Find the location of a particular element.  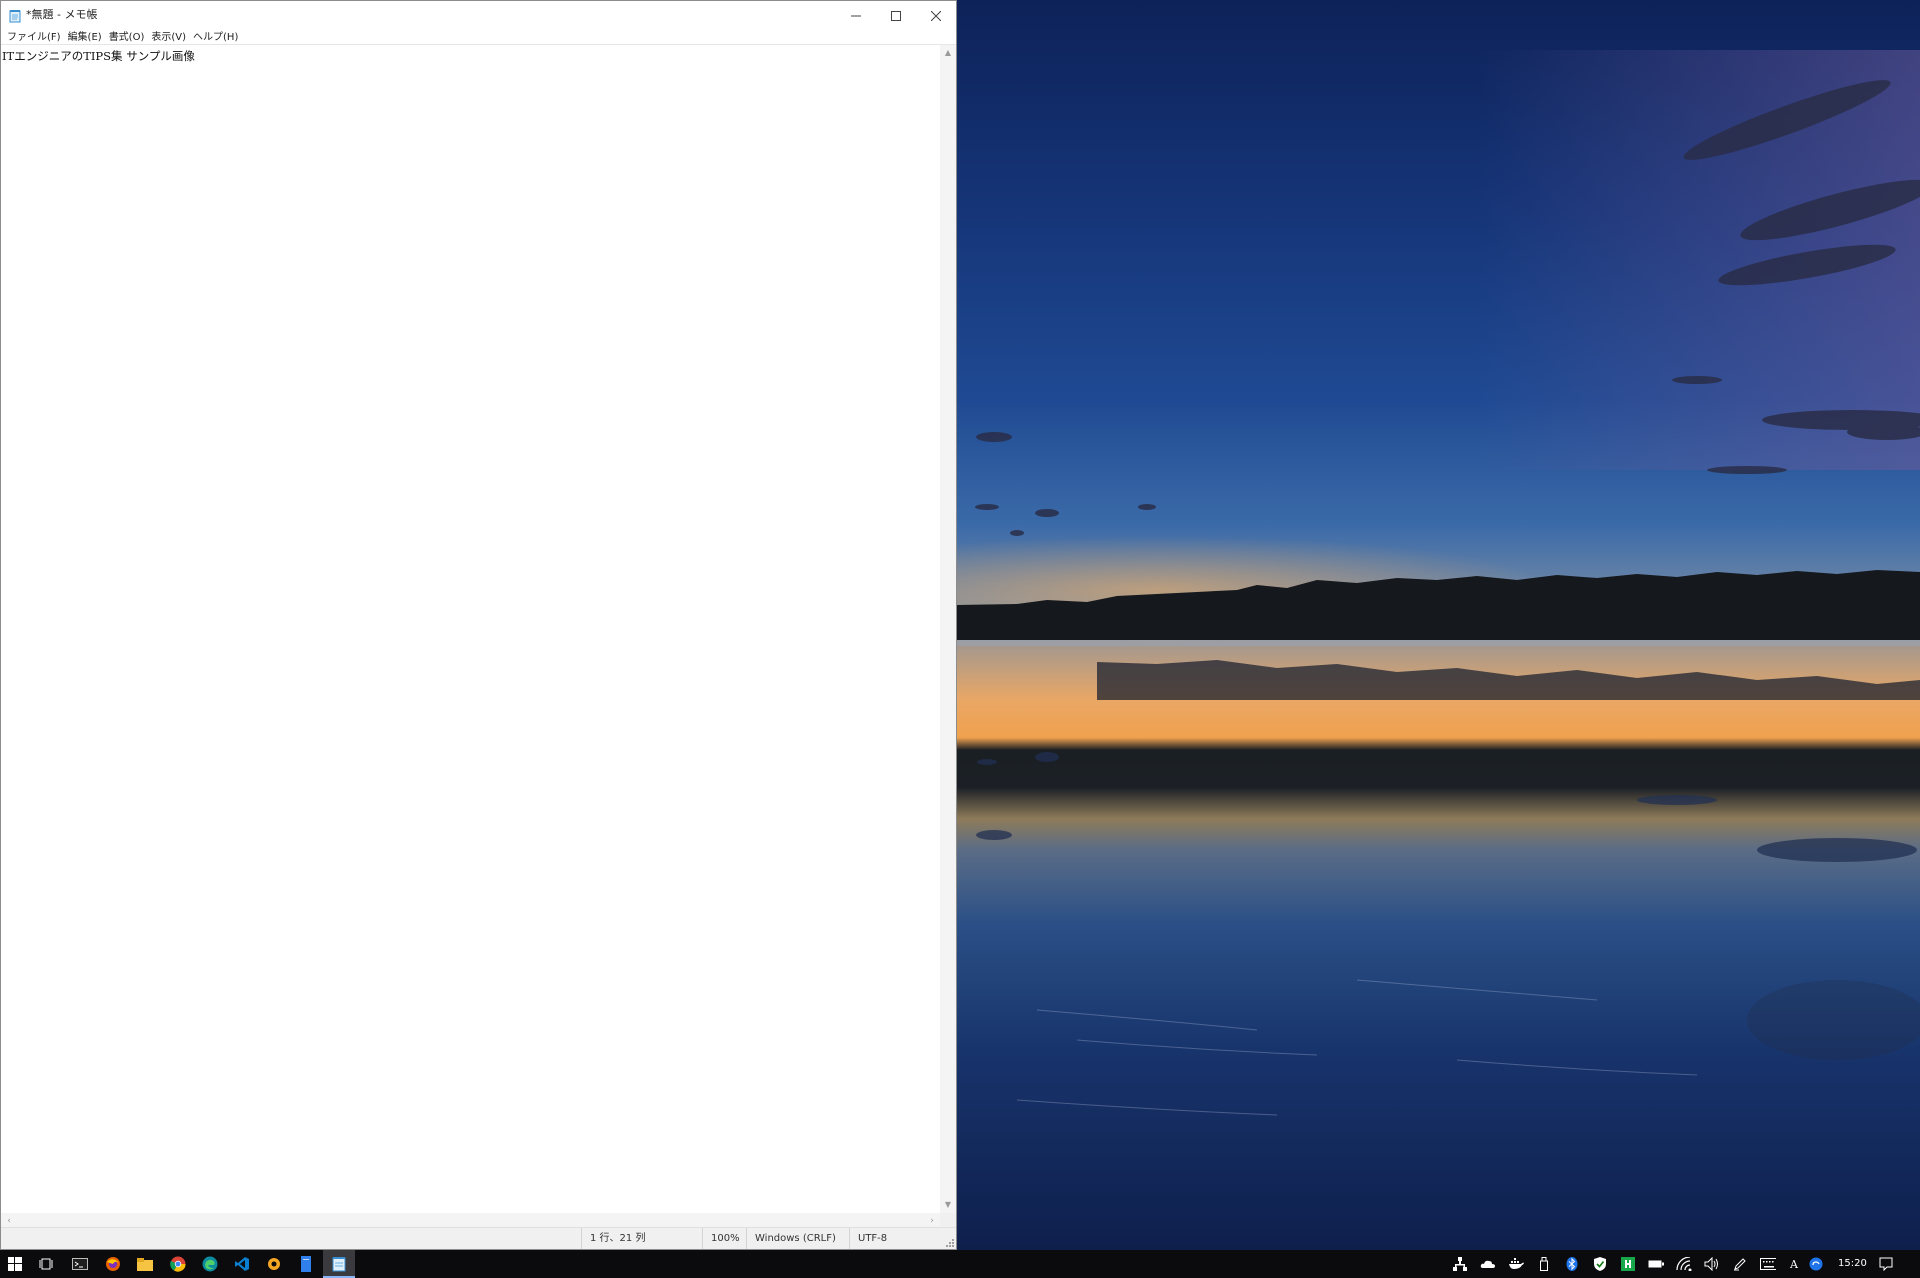

scroll-left-icon: ‹ is located at coordinates (9, 1221).